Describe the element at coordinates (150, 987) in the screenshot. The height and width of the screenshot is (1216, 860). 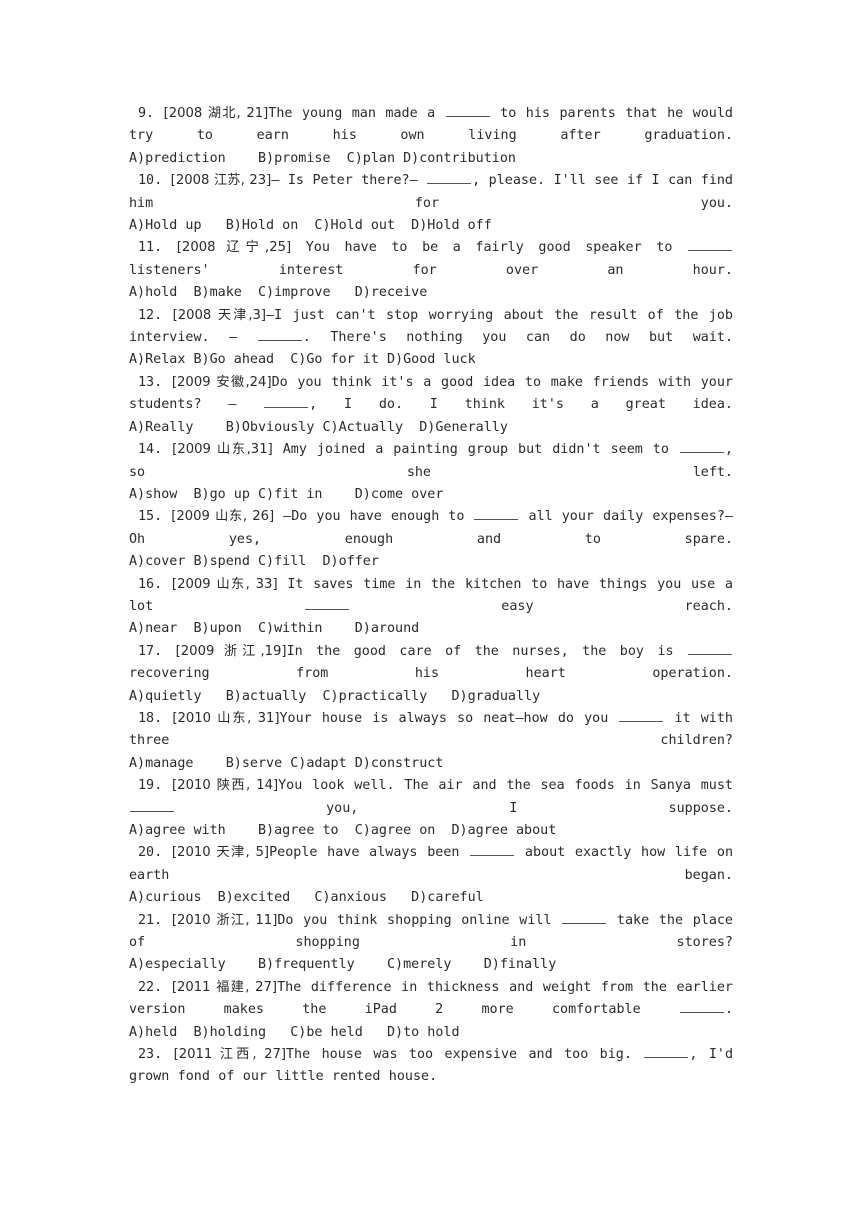
I see `question-number: 22.` at that location.